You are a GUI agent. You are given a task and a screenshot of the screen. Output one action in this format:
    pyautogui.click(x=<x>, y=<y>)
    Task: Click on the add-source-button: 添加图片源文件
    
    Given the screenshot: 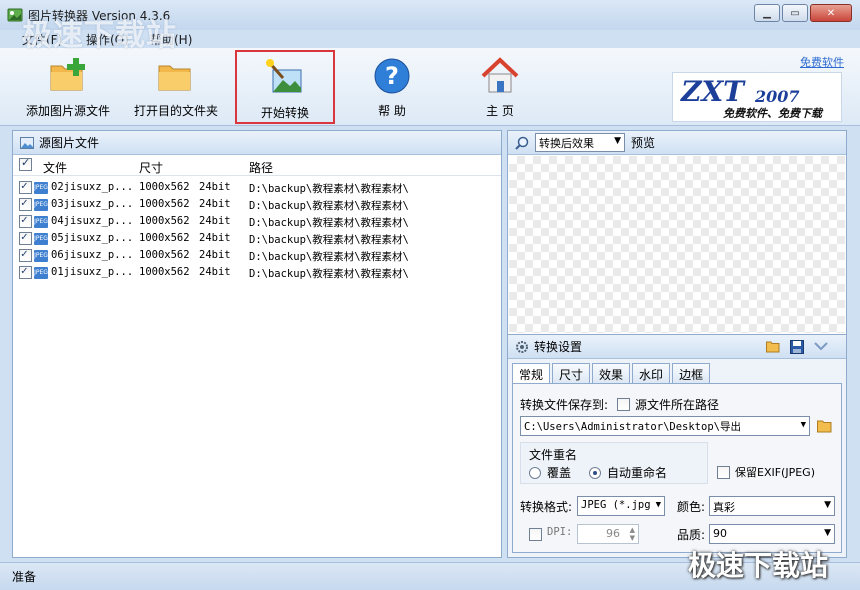 What is the action you would take?
    pyautogui.click(x=68, y=87)
    